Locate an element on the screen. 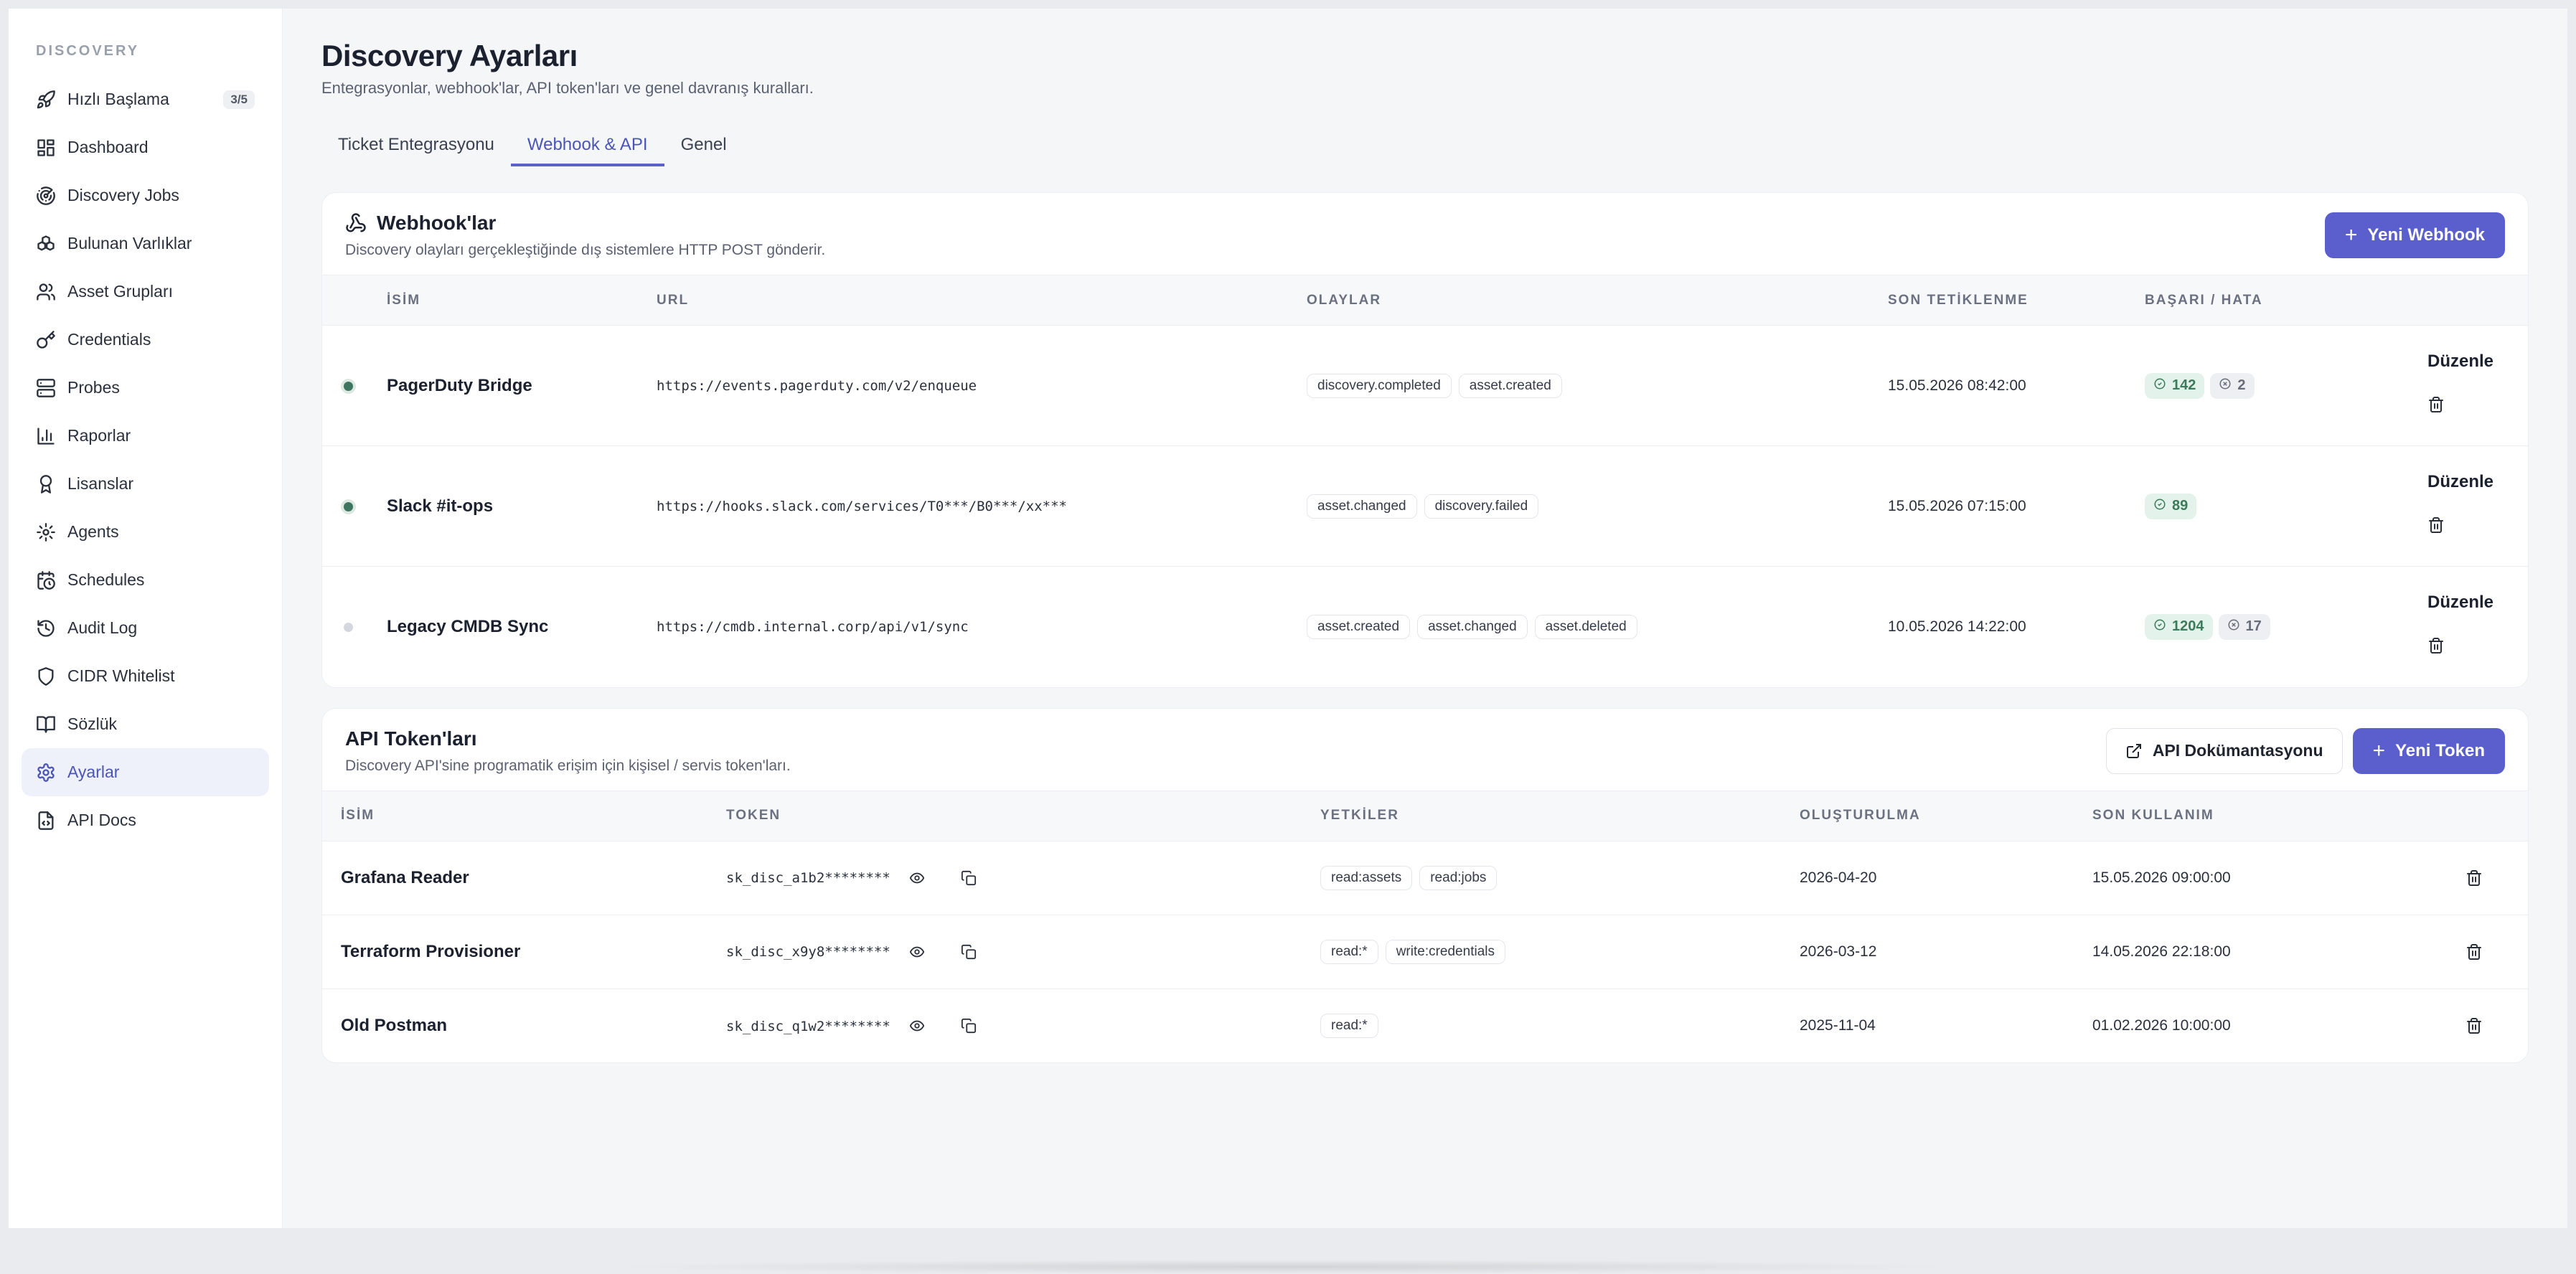 This screenshot has width=2576, height=1274. tab-ticket-integration: Ticket Entegrasyonu is located at coordinates (416, 146).